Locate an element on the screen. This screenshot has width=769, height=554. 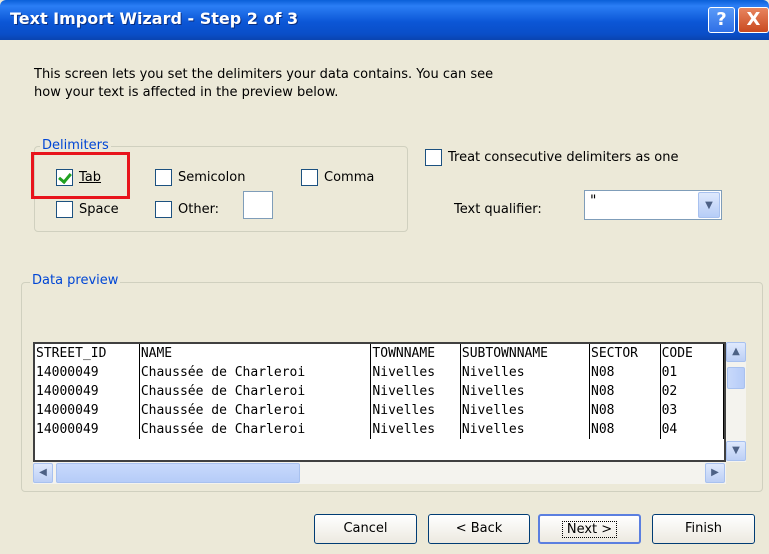
chevron-down-icon: ▼ is located at coordinates (709, 205).